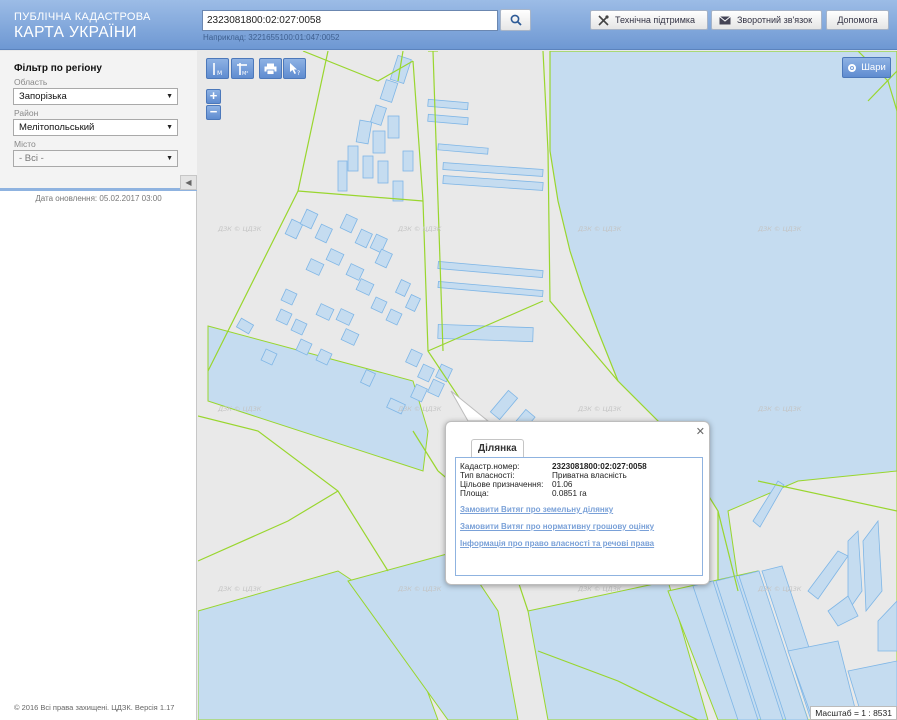 The image size is (897, 720). I want to click on info-value: 0.0851 га, so click(569, 493).